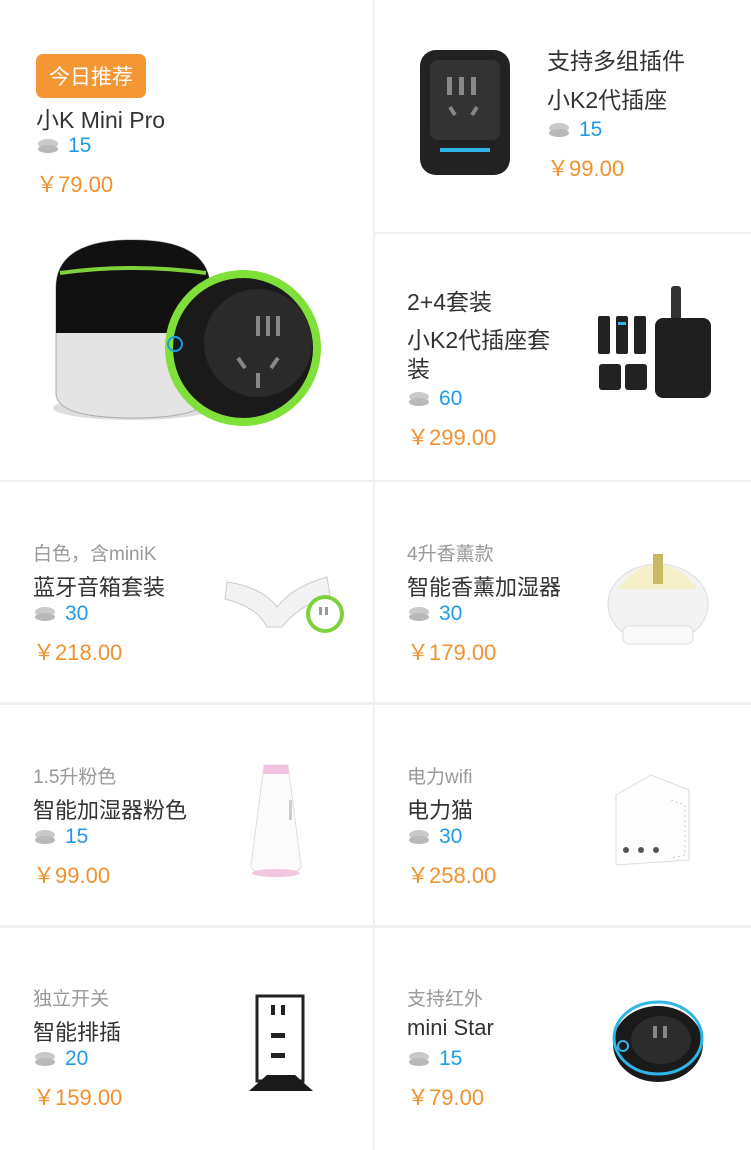 This screenshot has height=1150, width=751. I want to click on product-name: 智能香薰加湿器, so click(484, 587).